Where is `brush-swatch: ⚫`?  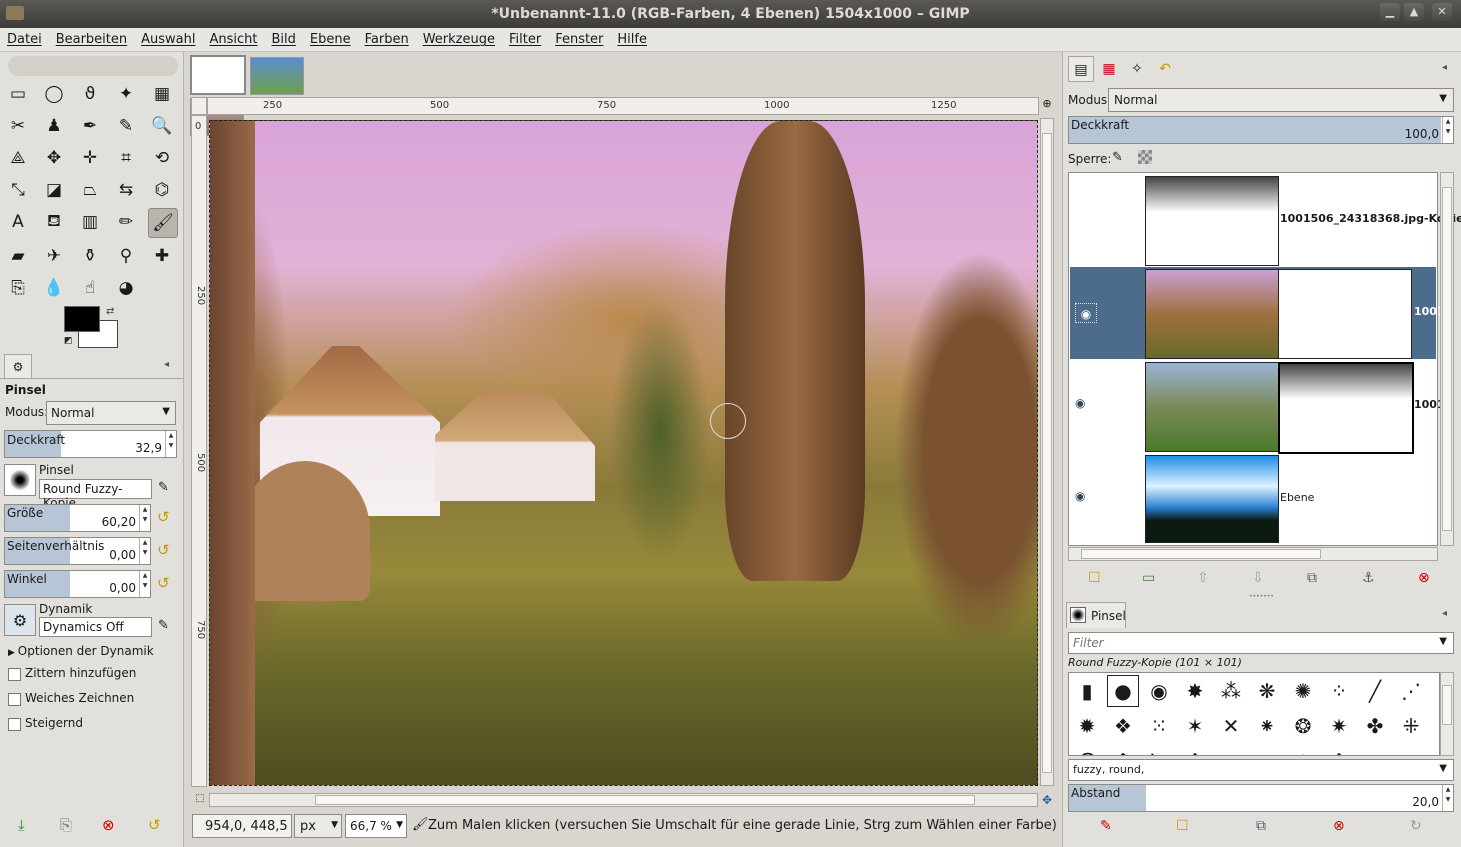
brush-swatch: ⚫ is located at coordinates (1231, 750).